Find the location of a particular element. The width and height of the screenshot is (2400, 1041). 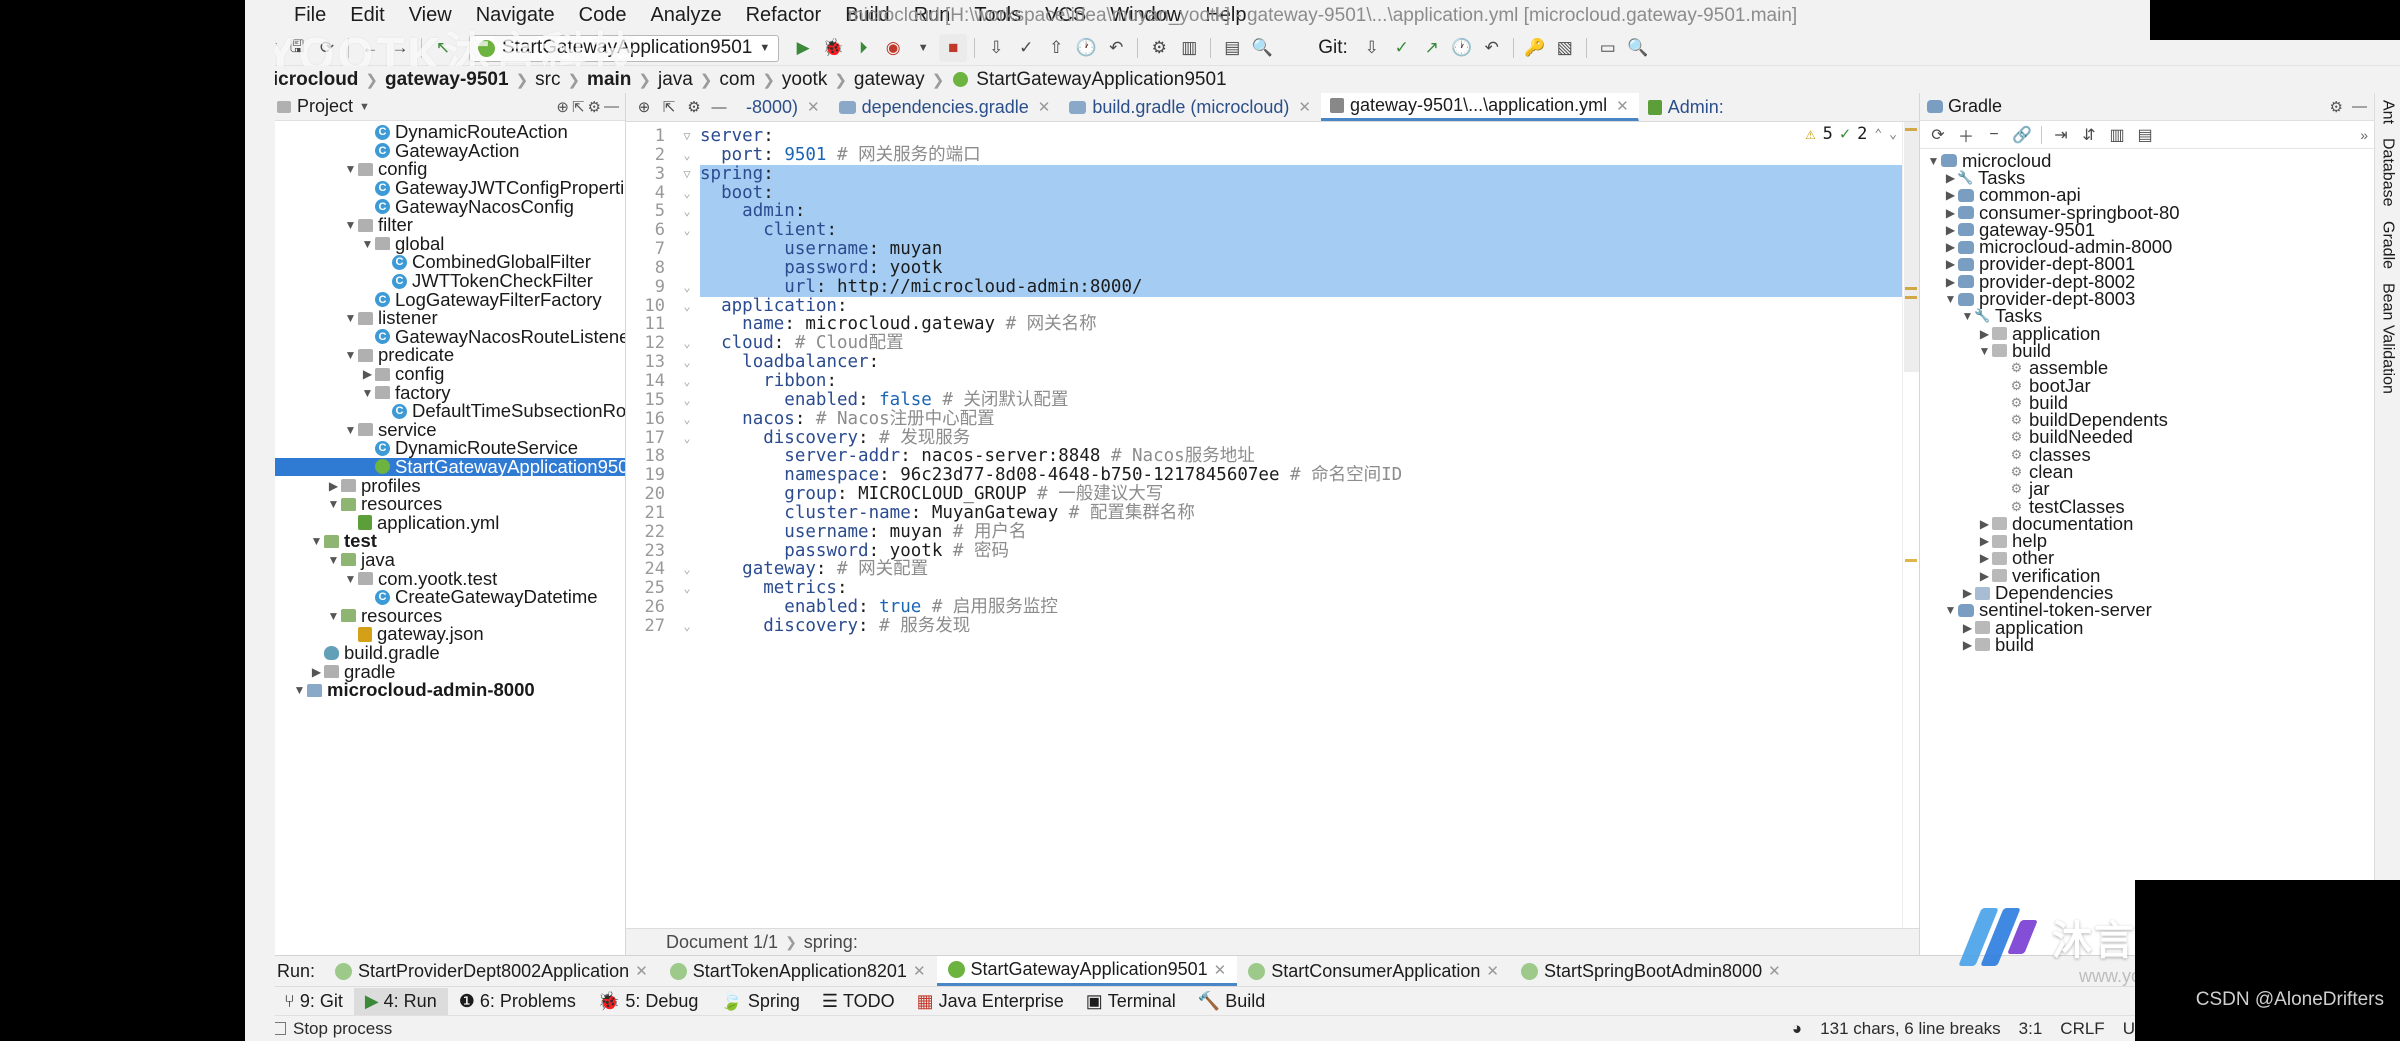

editor-tab-admin: Admin: is located at coordinates (1686, 107).